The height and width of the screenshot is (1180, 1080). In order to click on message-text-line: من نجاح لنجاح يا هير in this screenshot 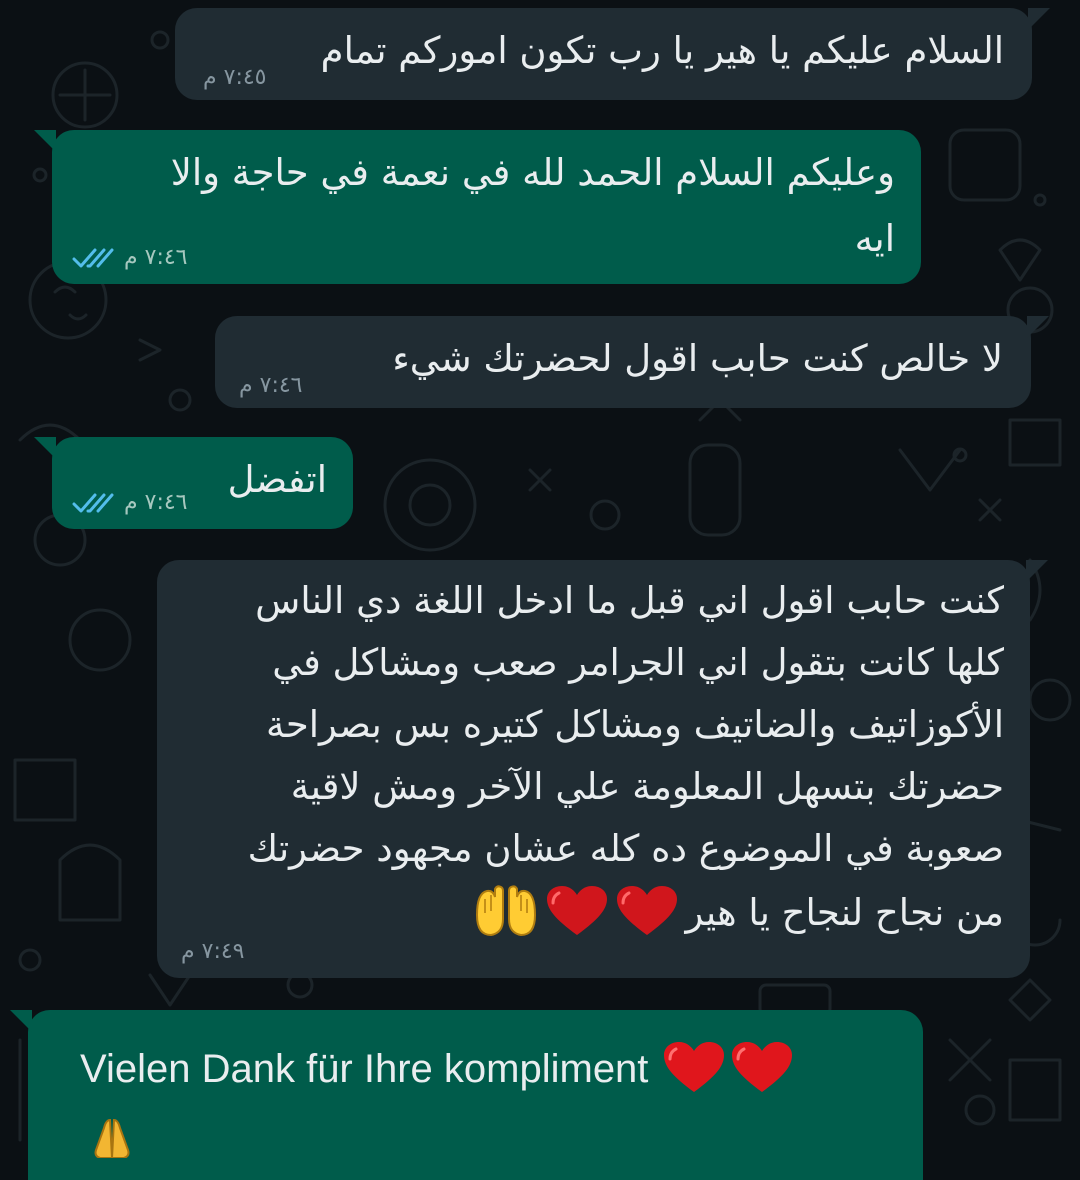, I will do `click(844, 912)`.